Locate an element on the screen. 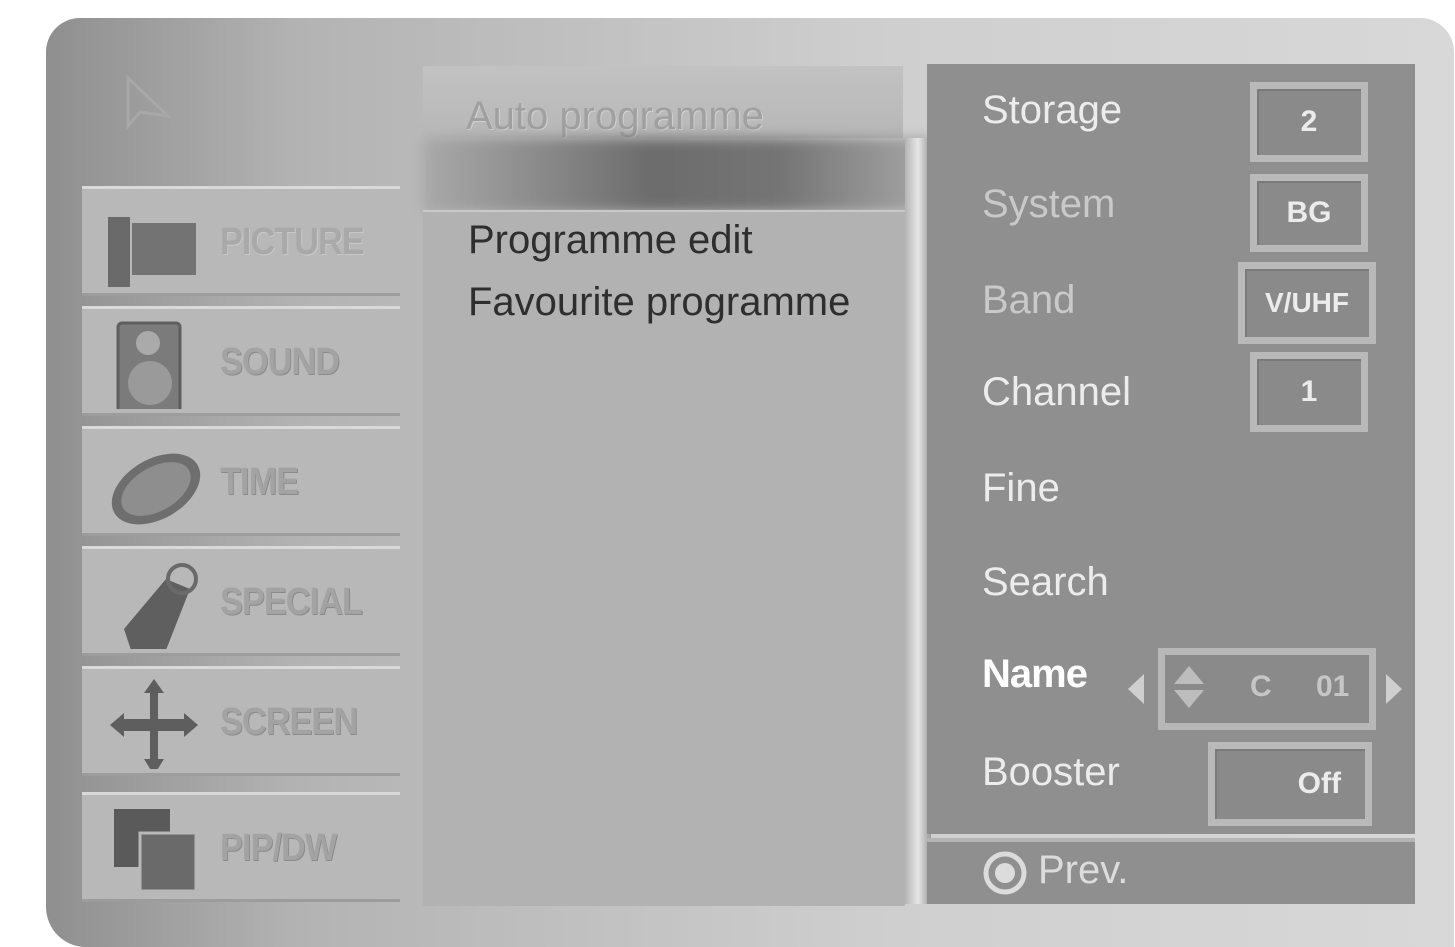 Image resolution: width=1455 pixels, height=947 pixels. name-value: 01 is located at coordinates (1333, 686).